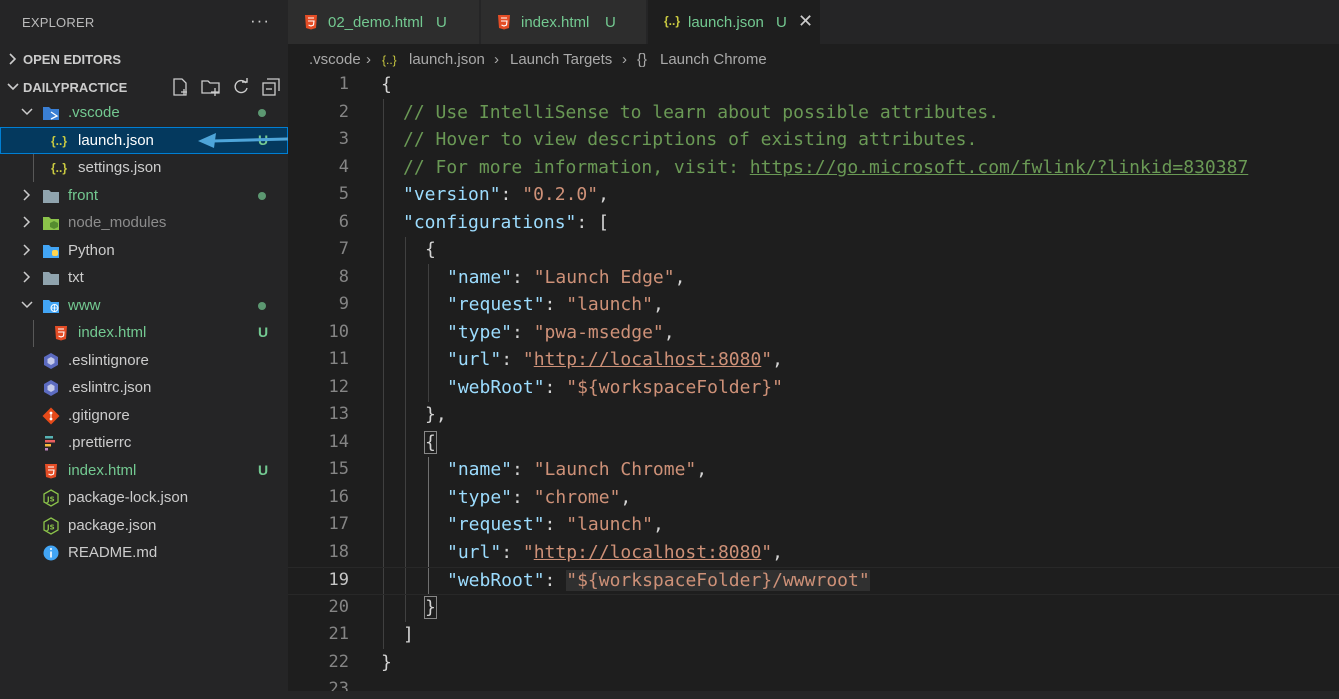 The height and width of the screenshot is (699, 1339). What do you see at coordinates (338, 414) in the screenshot?
I see `line-number: 13` at bounding box center [338, 414].